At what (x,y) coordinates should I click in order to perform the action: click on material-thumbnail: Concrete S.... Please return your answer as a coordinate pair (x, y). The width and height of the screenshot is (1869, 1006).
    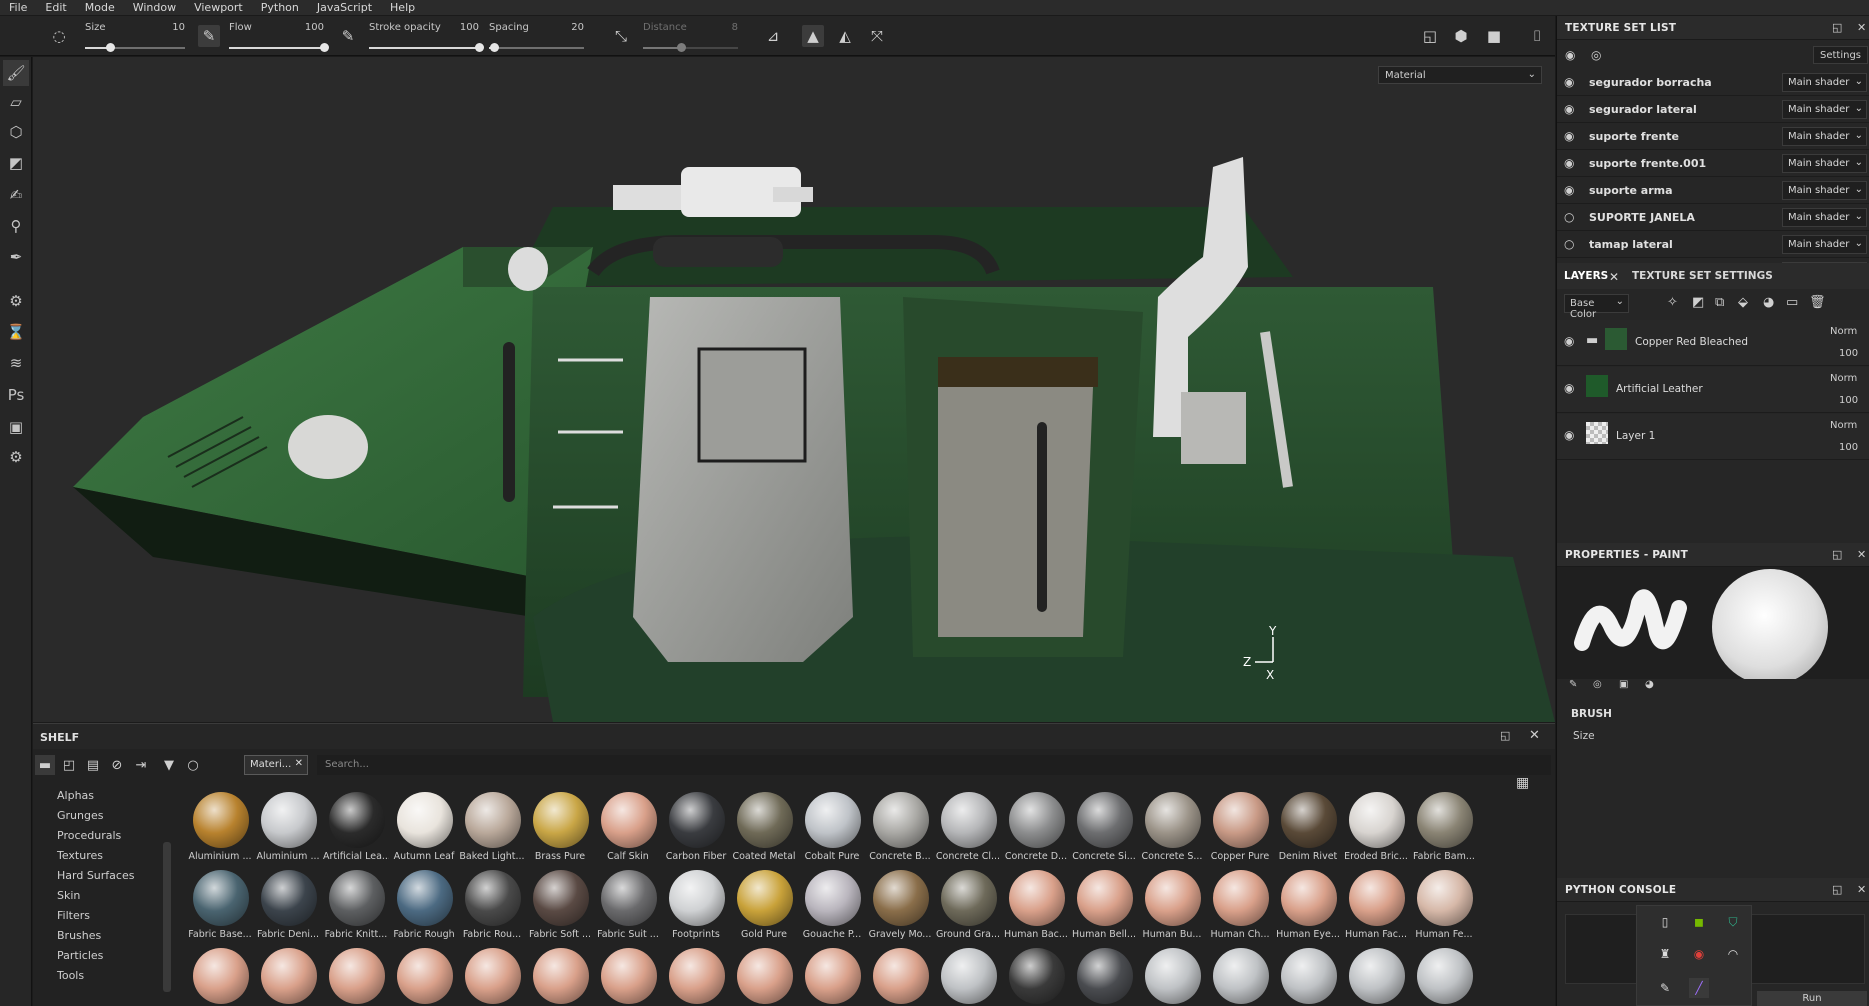
    Looking at the image, I should click on (1172, 826).